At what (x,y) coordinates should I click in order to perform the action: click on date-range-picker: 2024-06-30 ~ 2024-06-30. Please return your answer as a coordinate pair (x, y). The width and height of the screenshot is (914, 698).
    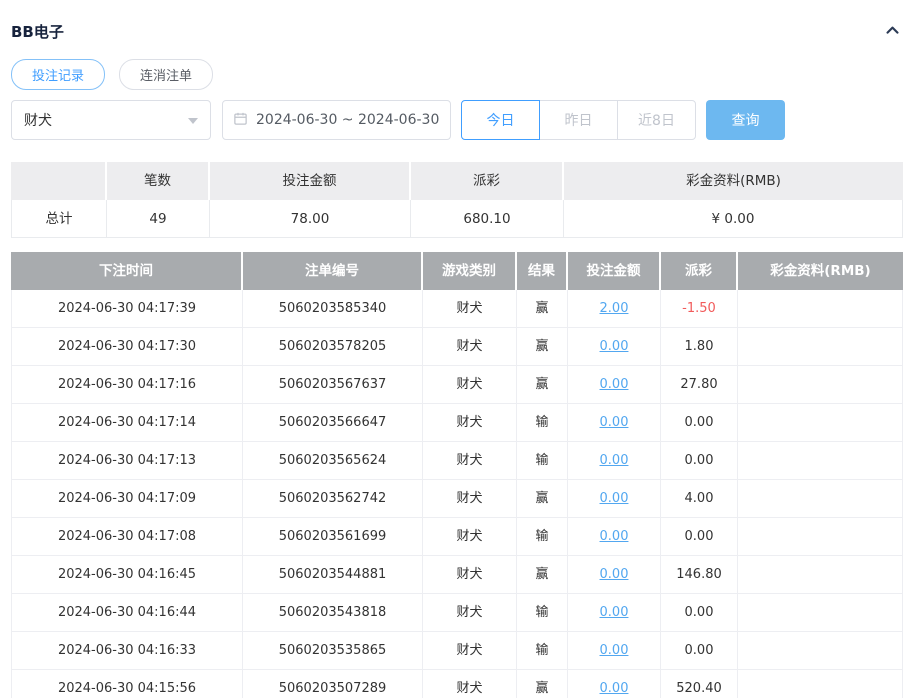
    Looking at the image, I should click on (336, 120).